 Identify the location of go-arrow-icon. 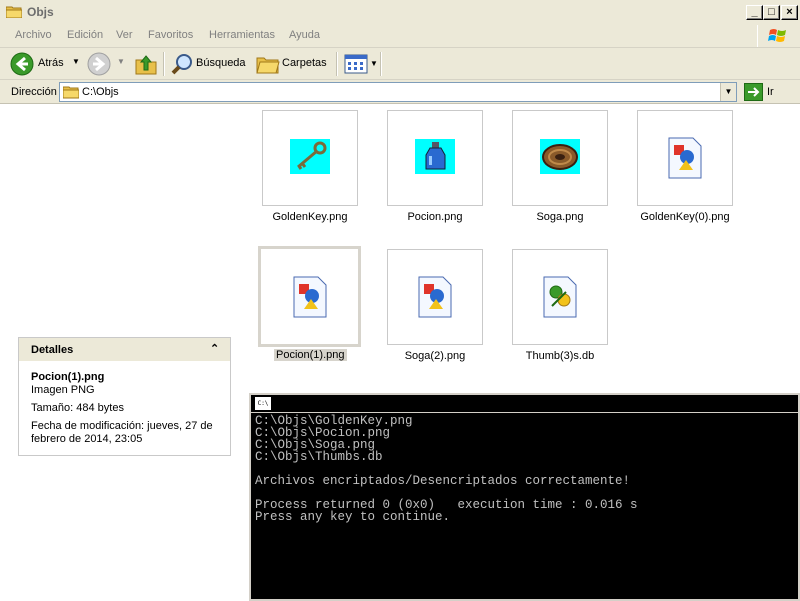
(753, 92).